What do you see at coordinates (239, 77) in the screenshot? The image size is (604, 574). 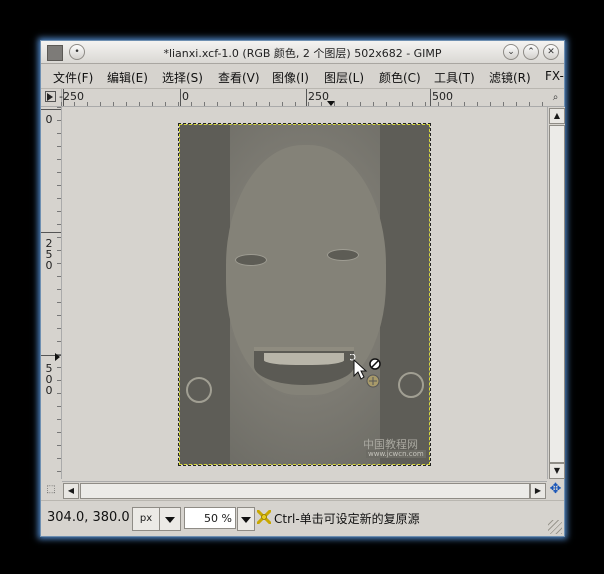 I see `menu-view: 查看(V)` at bounding box center [239, 77].